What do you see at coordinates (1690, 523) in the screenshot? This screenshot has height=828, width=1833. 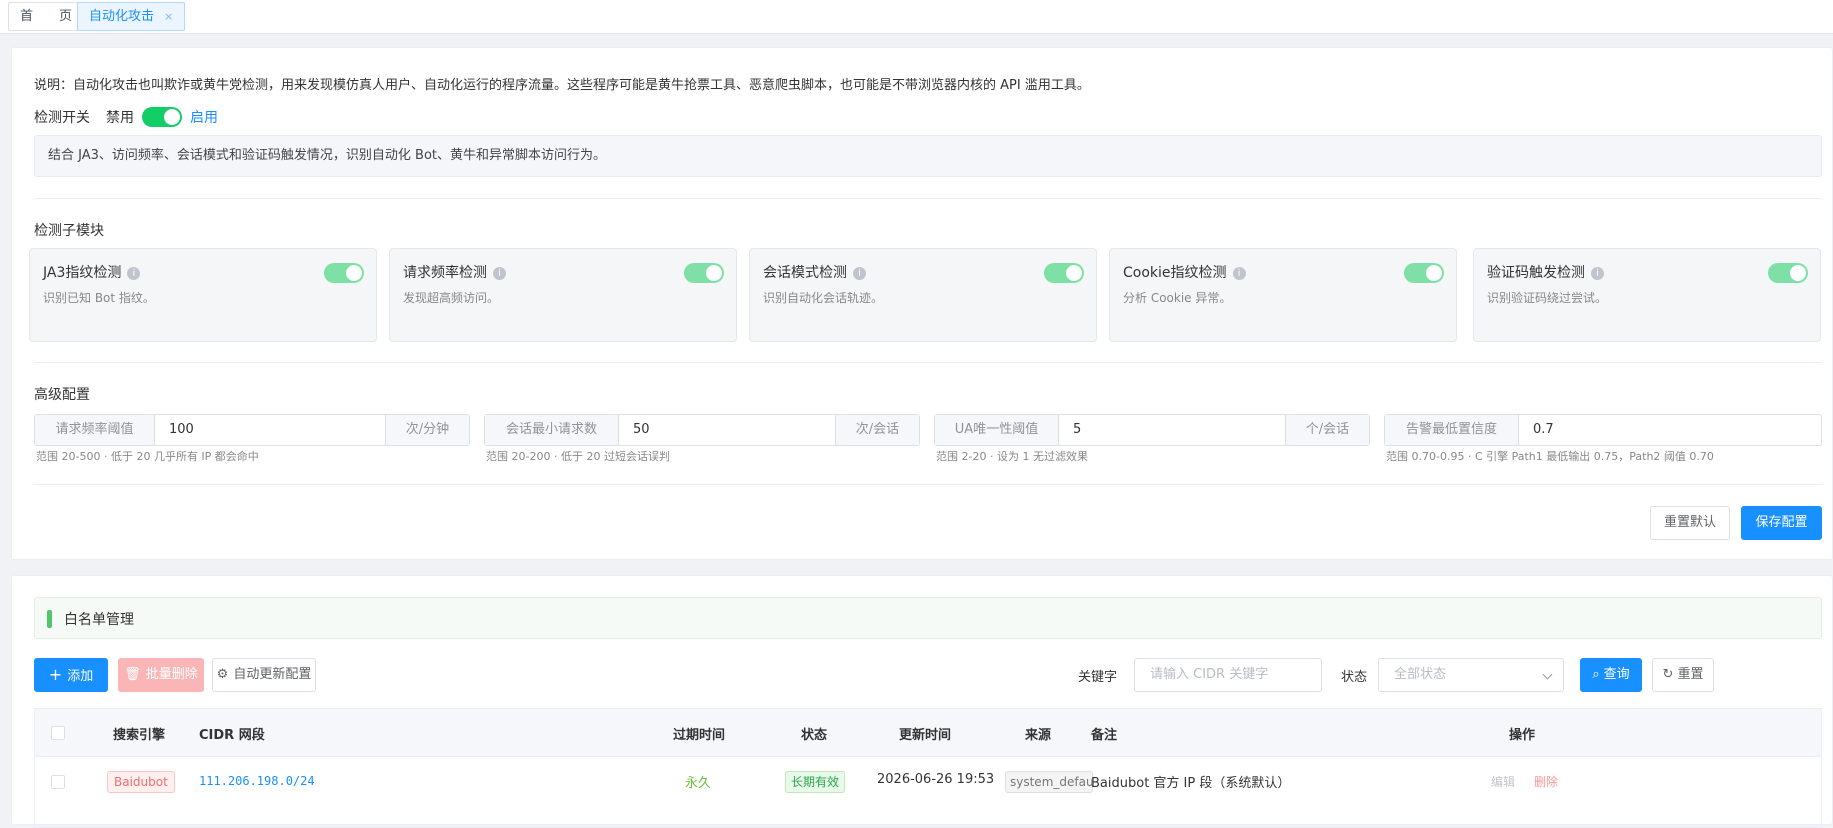 I see `reset-default-button: 重置默认` at bounding box center [1690, 523].